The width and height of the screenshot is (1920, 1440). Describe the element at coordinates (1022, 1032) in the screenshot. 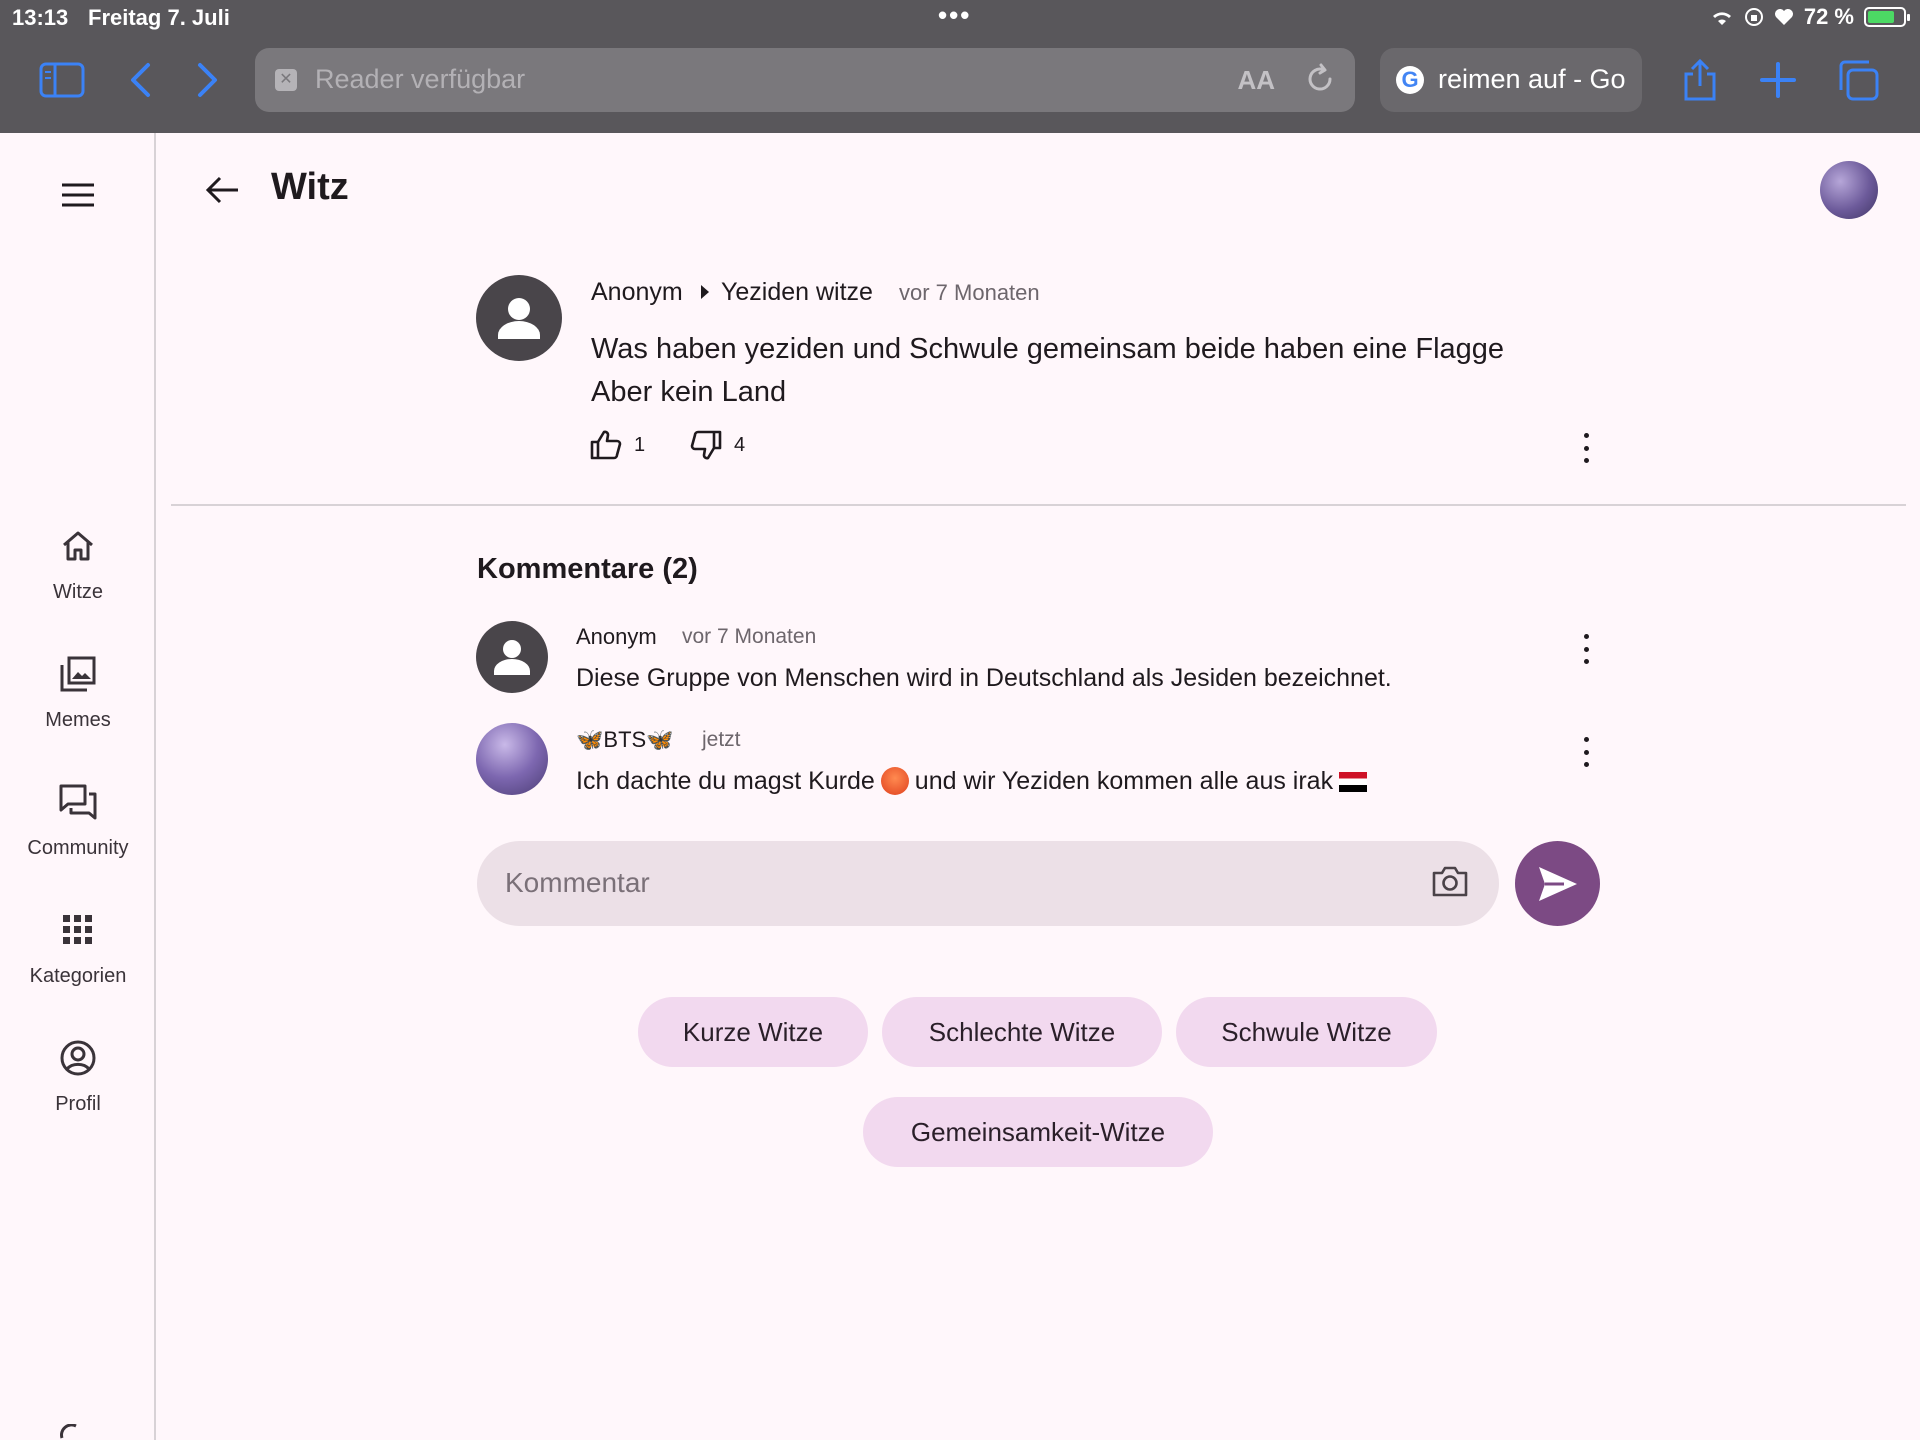

I see `tag-chip-schlechte-witze: Schlechte Witze` at that location.